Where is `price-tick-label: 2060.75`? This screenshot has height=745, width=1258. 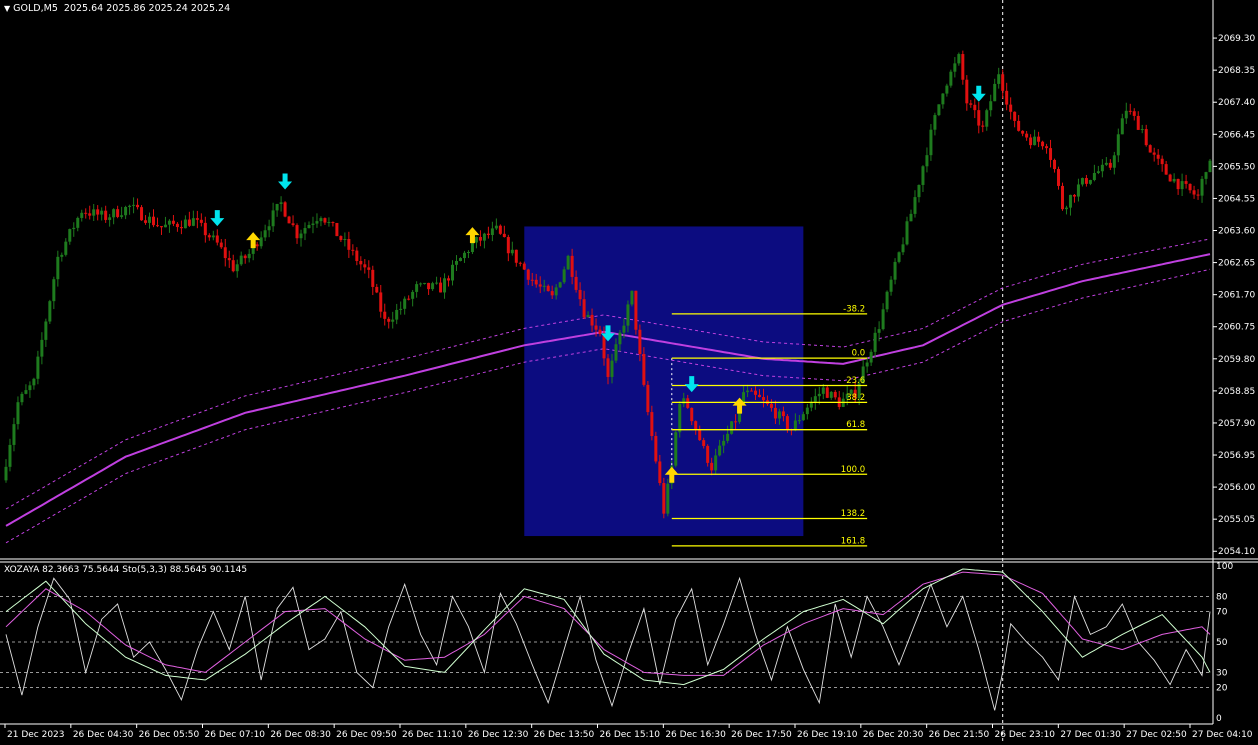
price-tick-label: 2060.75 is located at coordinates (1236, 328).